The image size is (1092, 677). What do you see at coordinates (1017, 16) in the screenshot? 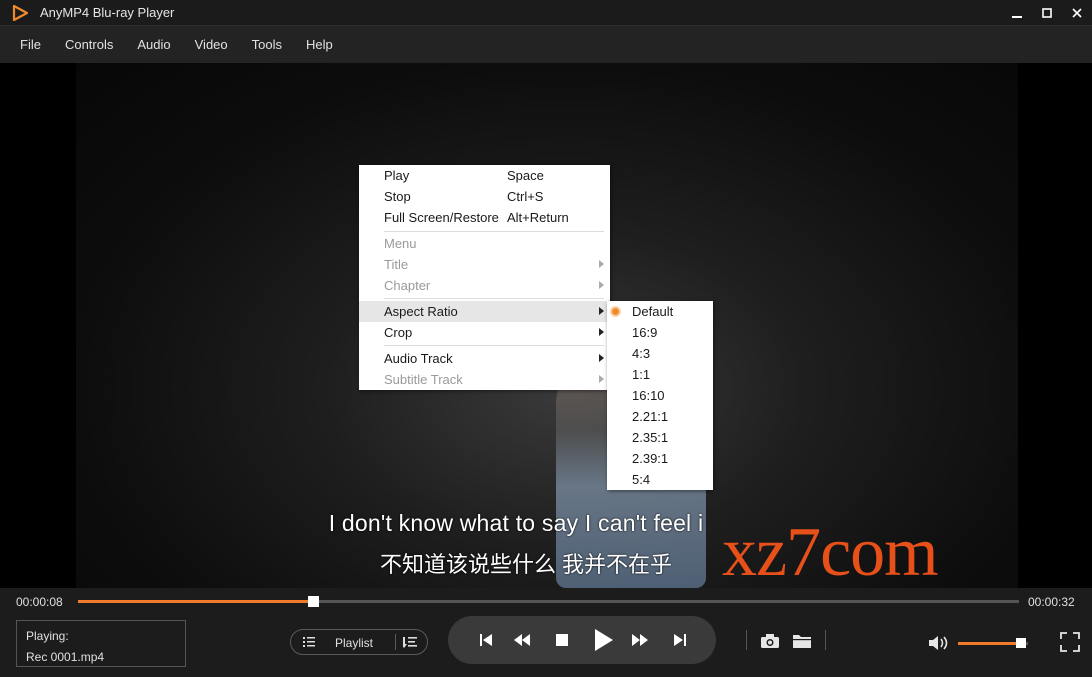
I see `minimize-icon` at bounding box center [1017, 16].